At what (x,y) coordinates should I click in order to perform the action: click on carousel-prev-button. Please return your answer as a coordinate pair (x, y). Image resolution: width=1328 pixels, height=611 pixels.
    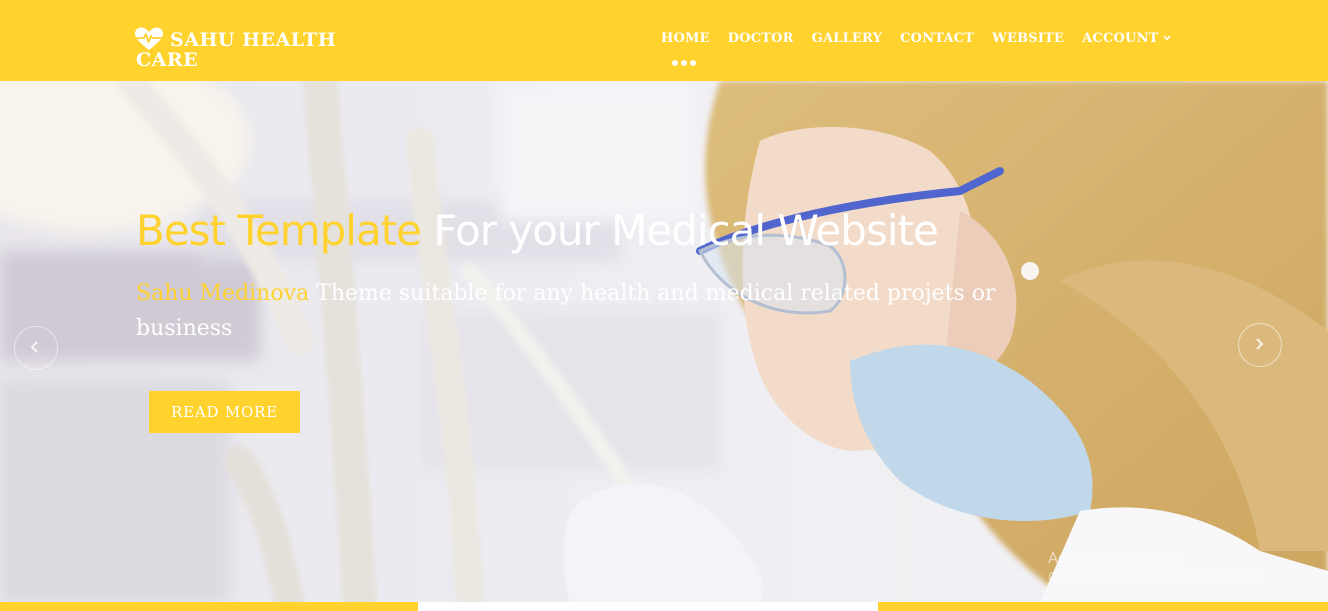
    Looking at the image, I should click on (36, 348).